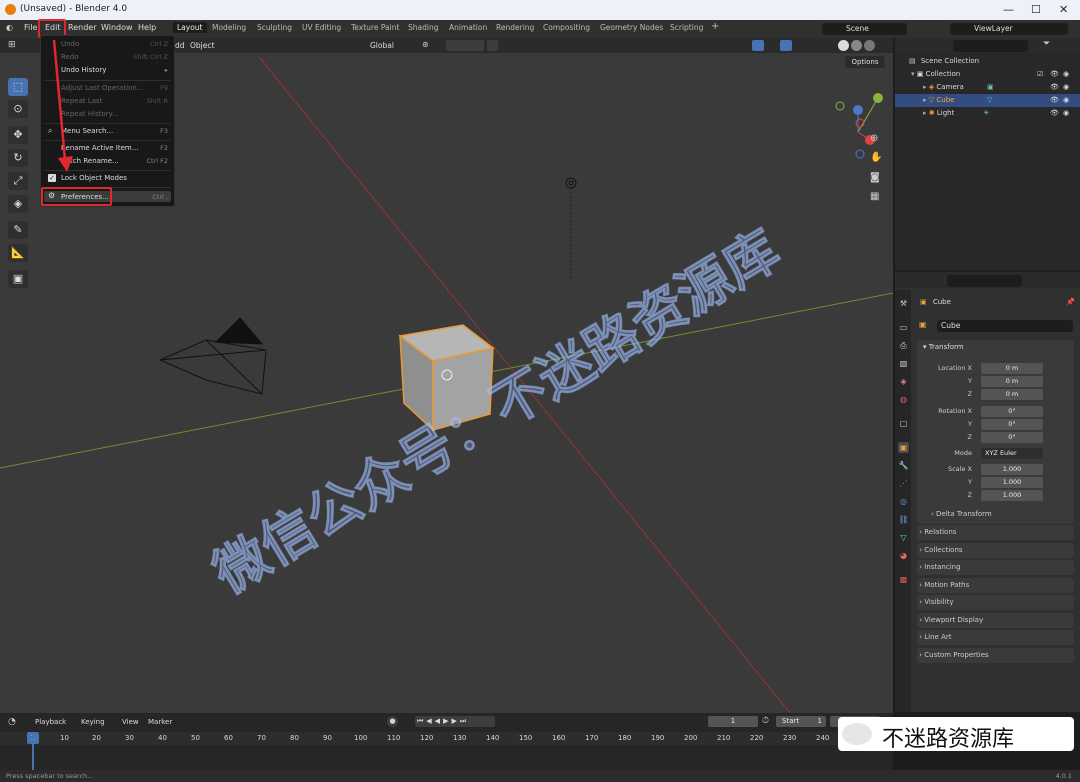 The height and width of the screenshot is (782, 1080). Describe the element at coordinates (321, 27) in the screenshot. I see `tab-uv-editing: UV Editing` at that location.